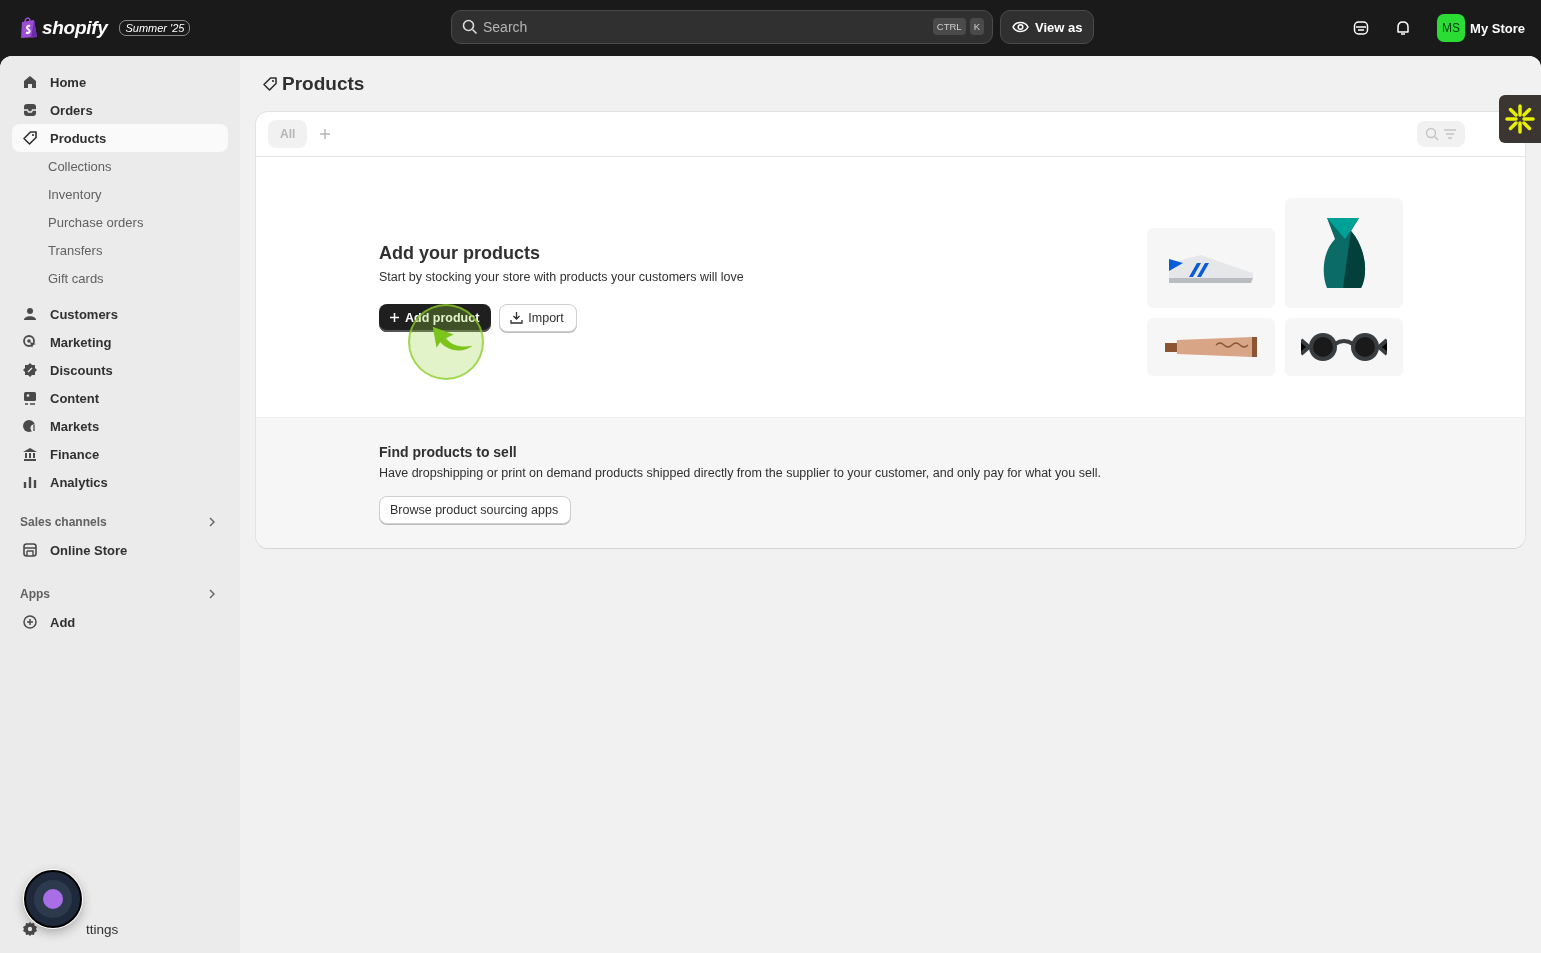 The image size is (1541, 953). I want to click on section-description: Have dropshipping or print on demand products shipped directly from the supplier to your customer, and only pay for what you sell., so click(740, 473).